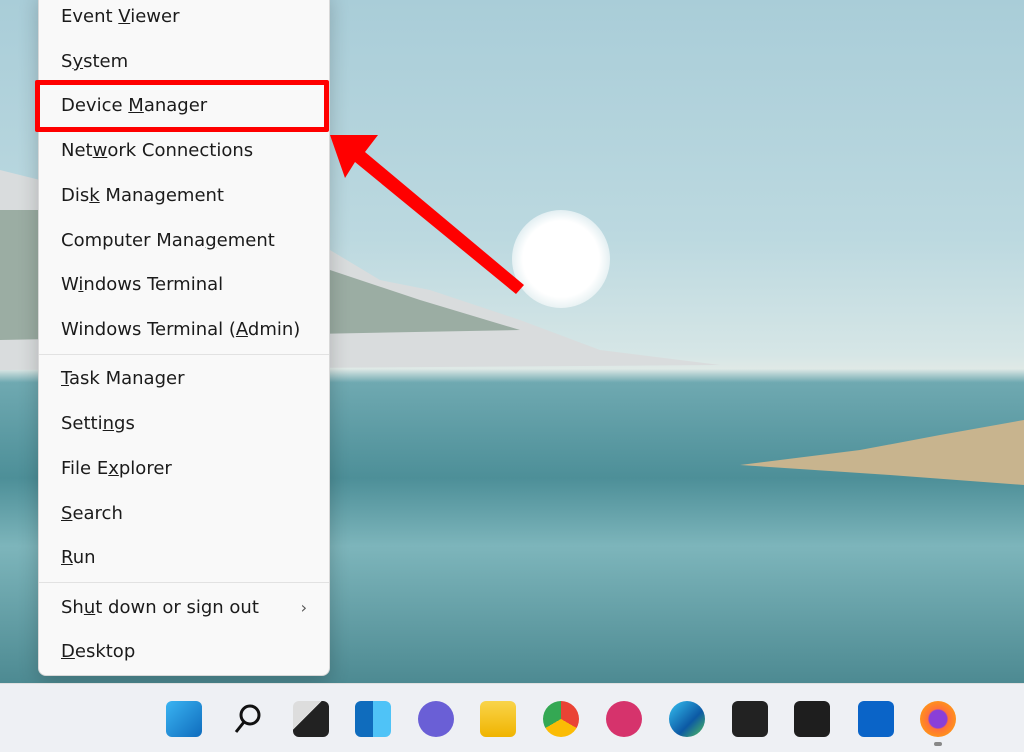  Describe the element at coordinates (876, 719) in the screenshot. I see `outlook-icon` at that location.